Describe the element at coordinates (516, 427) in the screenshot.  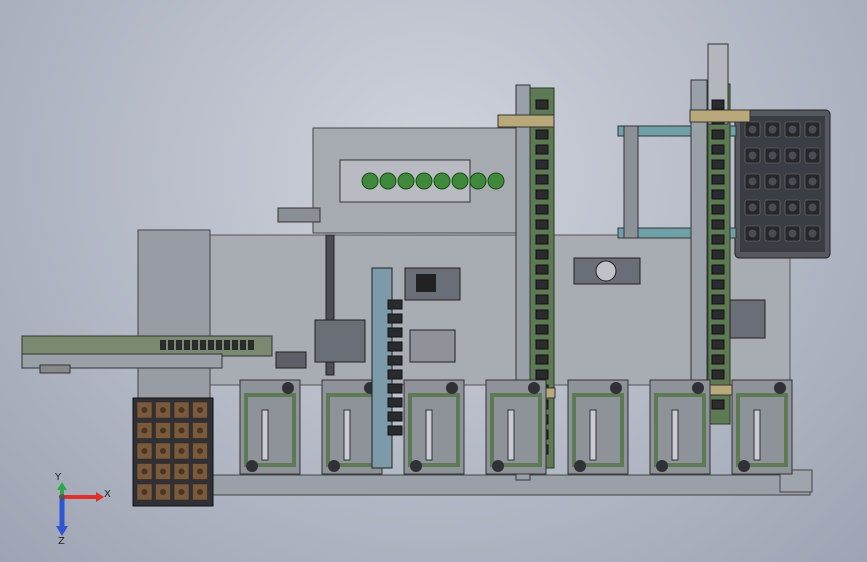
I see `station-row` at that location.